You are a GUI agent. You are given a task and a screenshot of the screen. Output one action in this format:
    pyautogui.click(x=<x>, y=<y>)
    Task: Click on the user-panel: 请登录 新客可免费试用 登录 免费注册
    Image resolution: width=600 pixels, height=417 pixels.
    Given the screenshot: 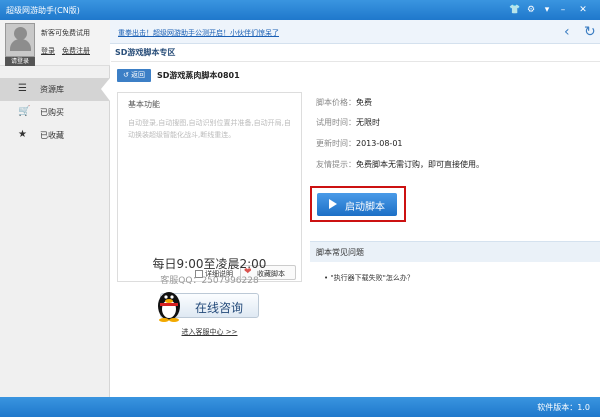 What is the action you would take?
    pyautogui.click(x=55, y=43)
    